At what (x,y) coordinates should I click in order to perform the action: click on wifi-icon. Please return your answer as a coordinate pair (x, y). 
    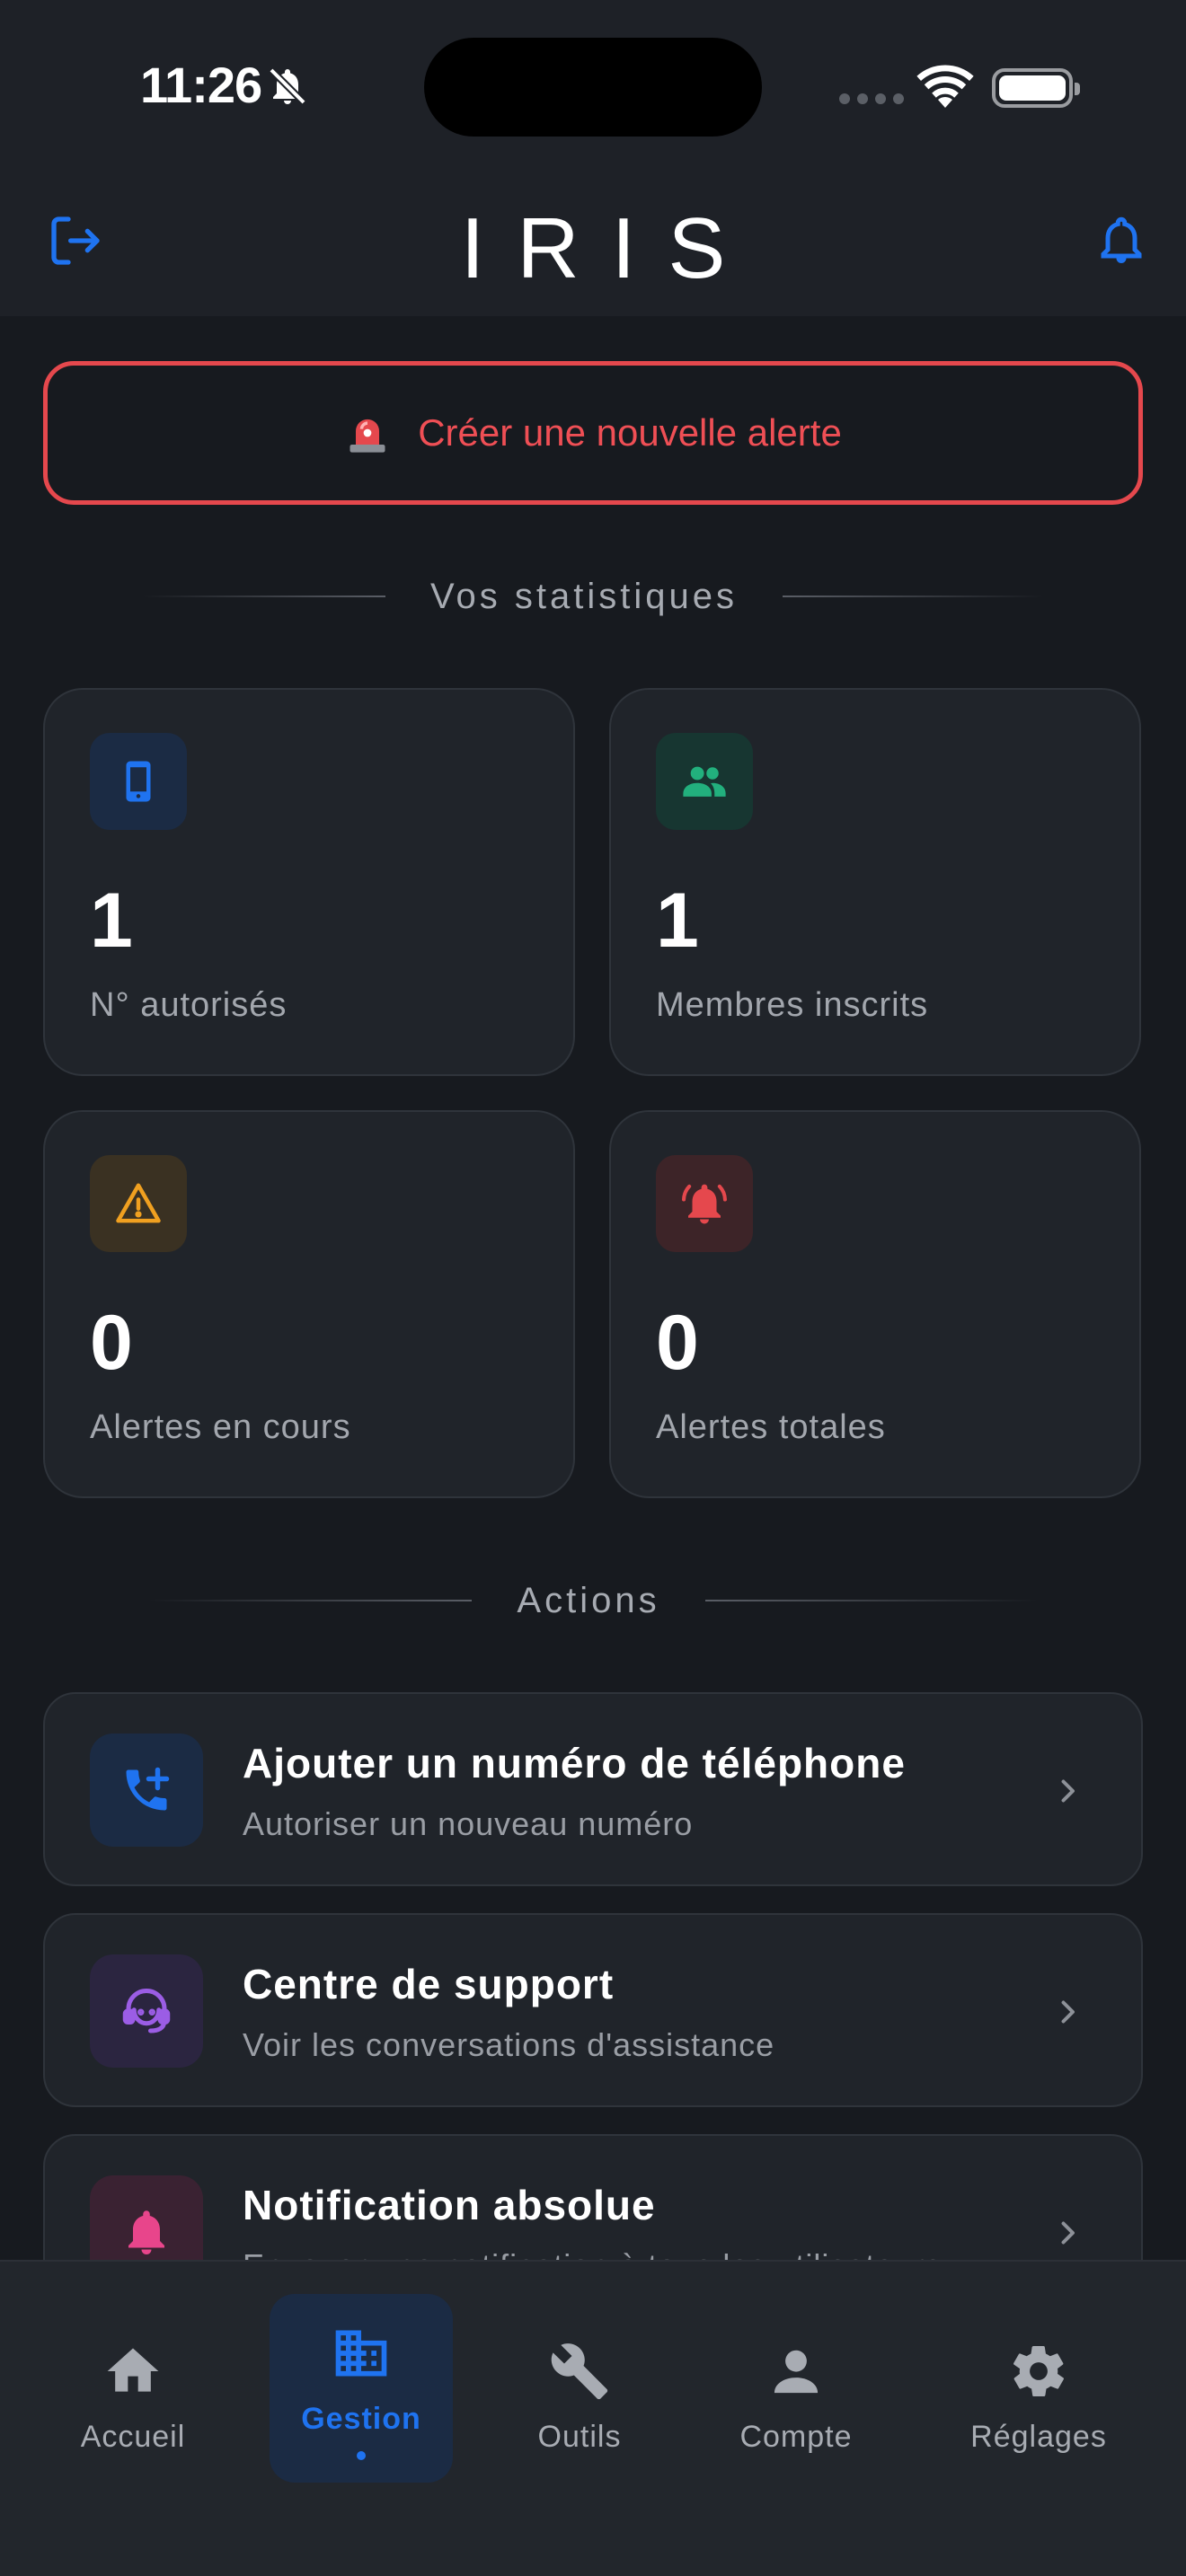
    Looking at the image, I should click on (945, 86).